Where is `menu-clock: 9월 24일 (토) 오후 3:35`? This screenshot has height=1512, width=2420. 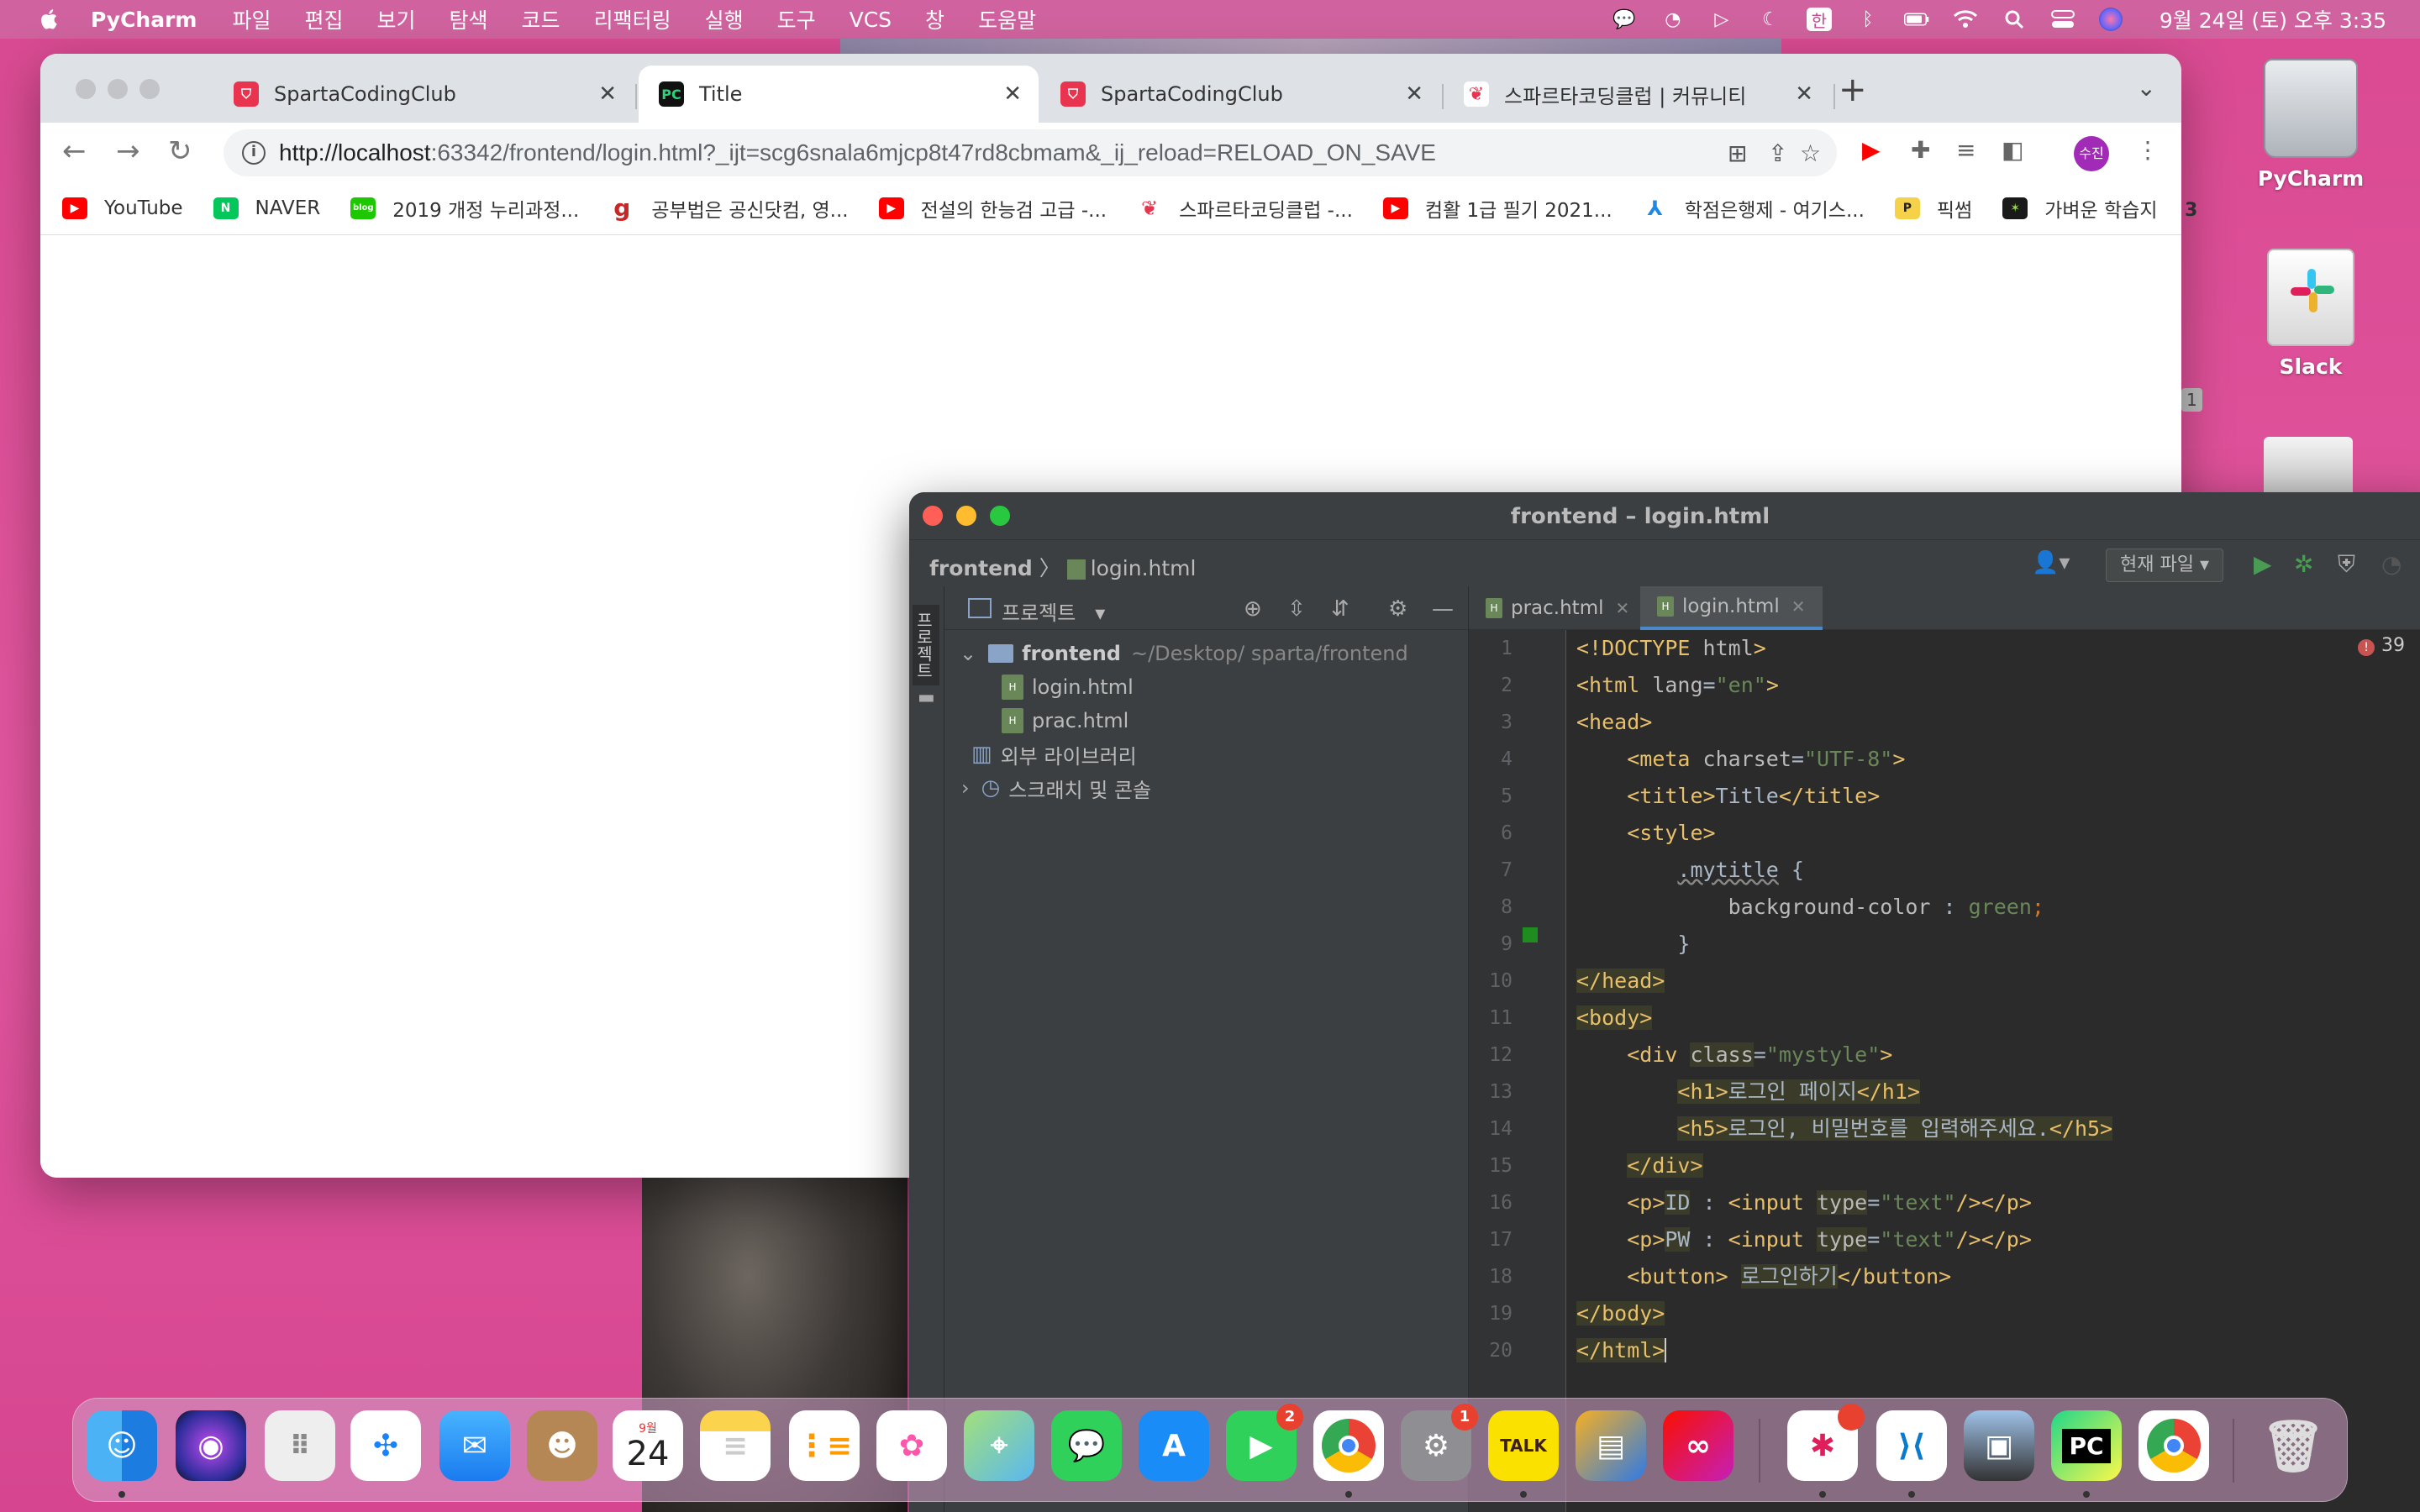
menu-clock: 9월 24일 (토) 오후 3:35 is located at coordinates (2273, 19).